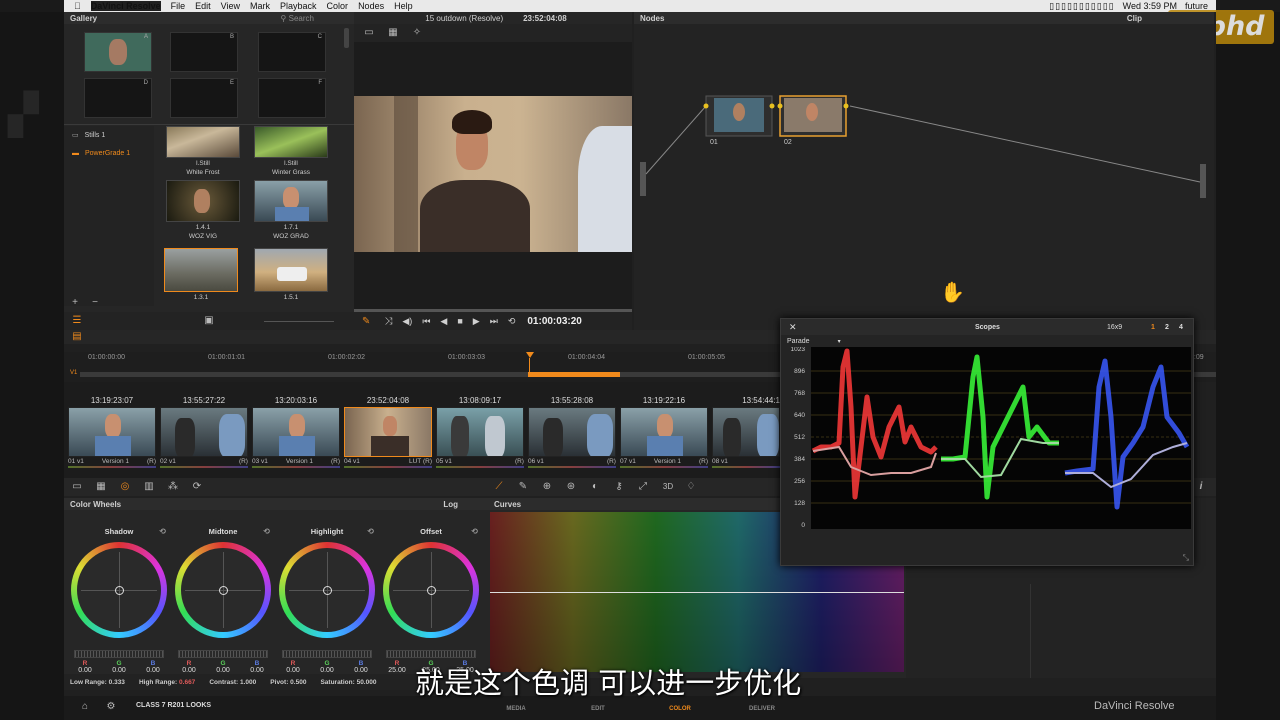 The height and width of the screenshot is (720, 1280). Describe the element at coordinates (109, 153) in the screenshot. I see `album-powergrade-1: ▬ PowerGrade 1` at that location.